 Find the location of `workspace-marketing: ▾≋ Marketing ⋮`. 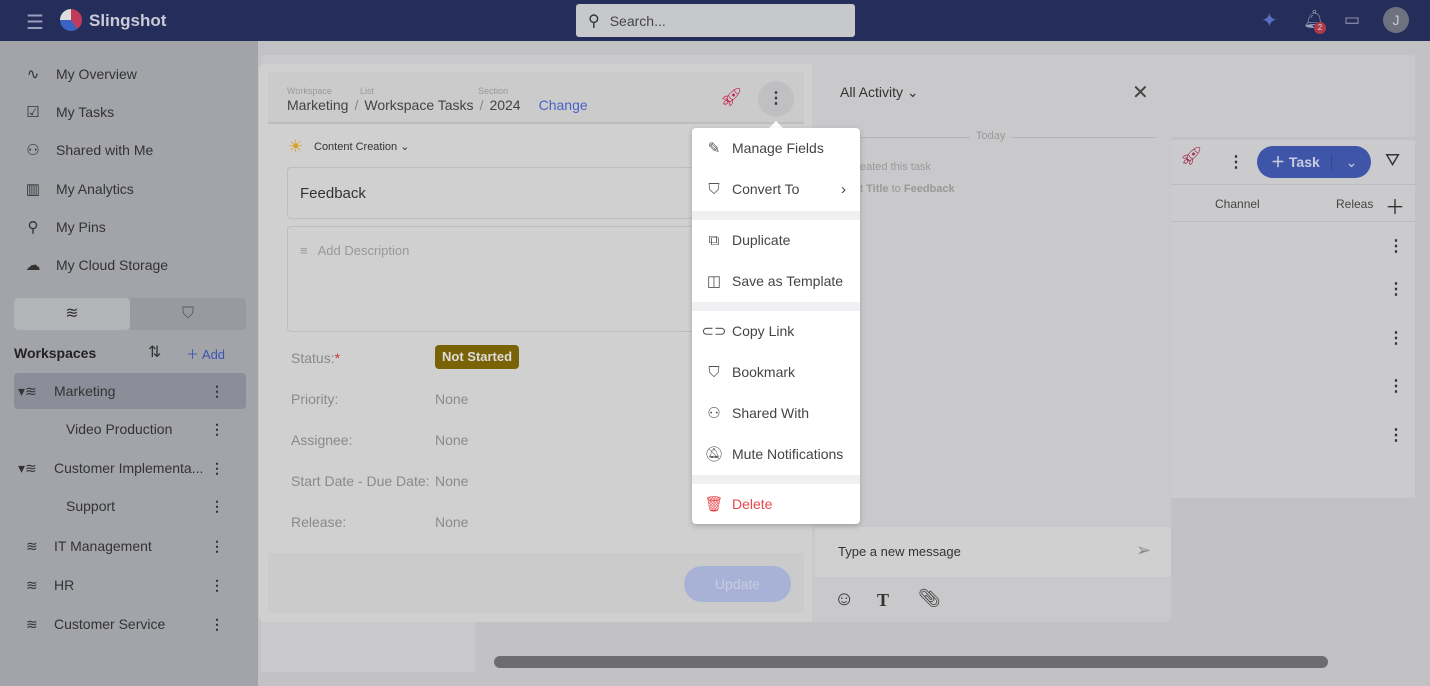

workspace-marketing: ▾≋ Marketing ⋮ is located at coordinates (130, 391).